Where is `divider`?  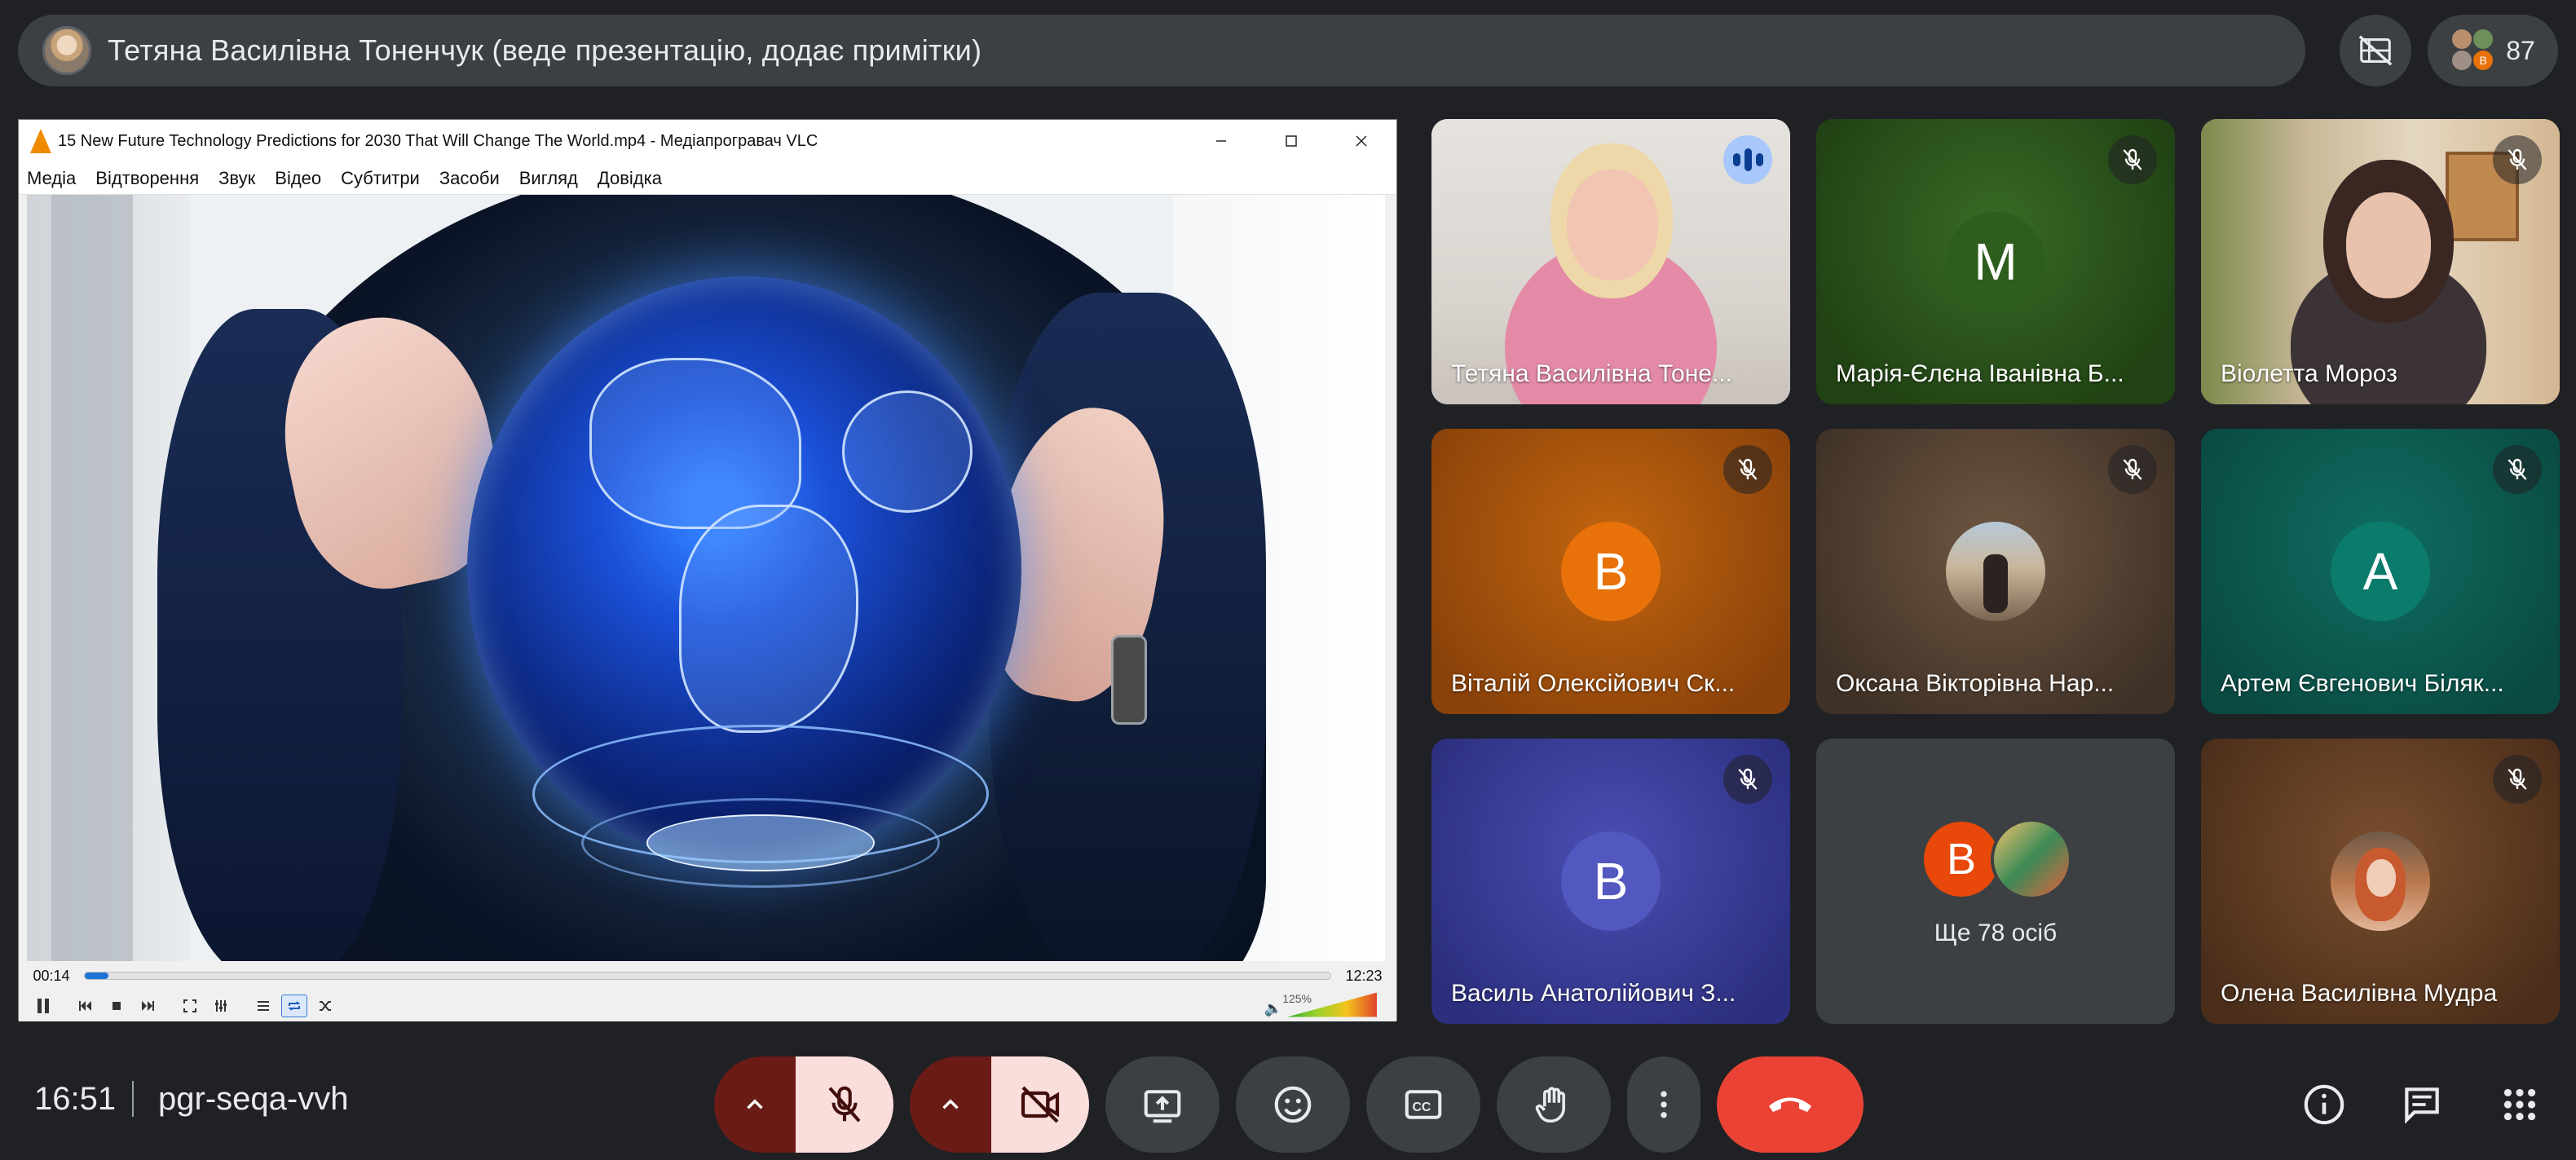
divider is located at coordinates (133, 1099).